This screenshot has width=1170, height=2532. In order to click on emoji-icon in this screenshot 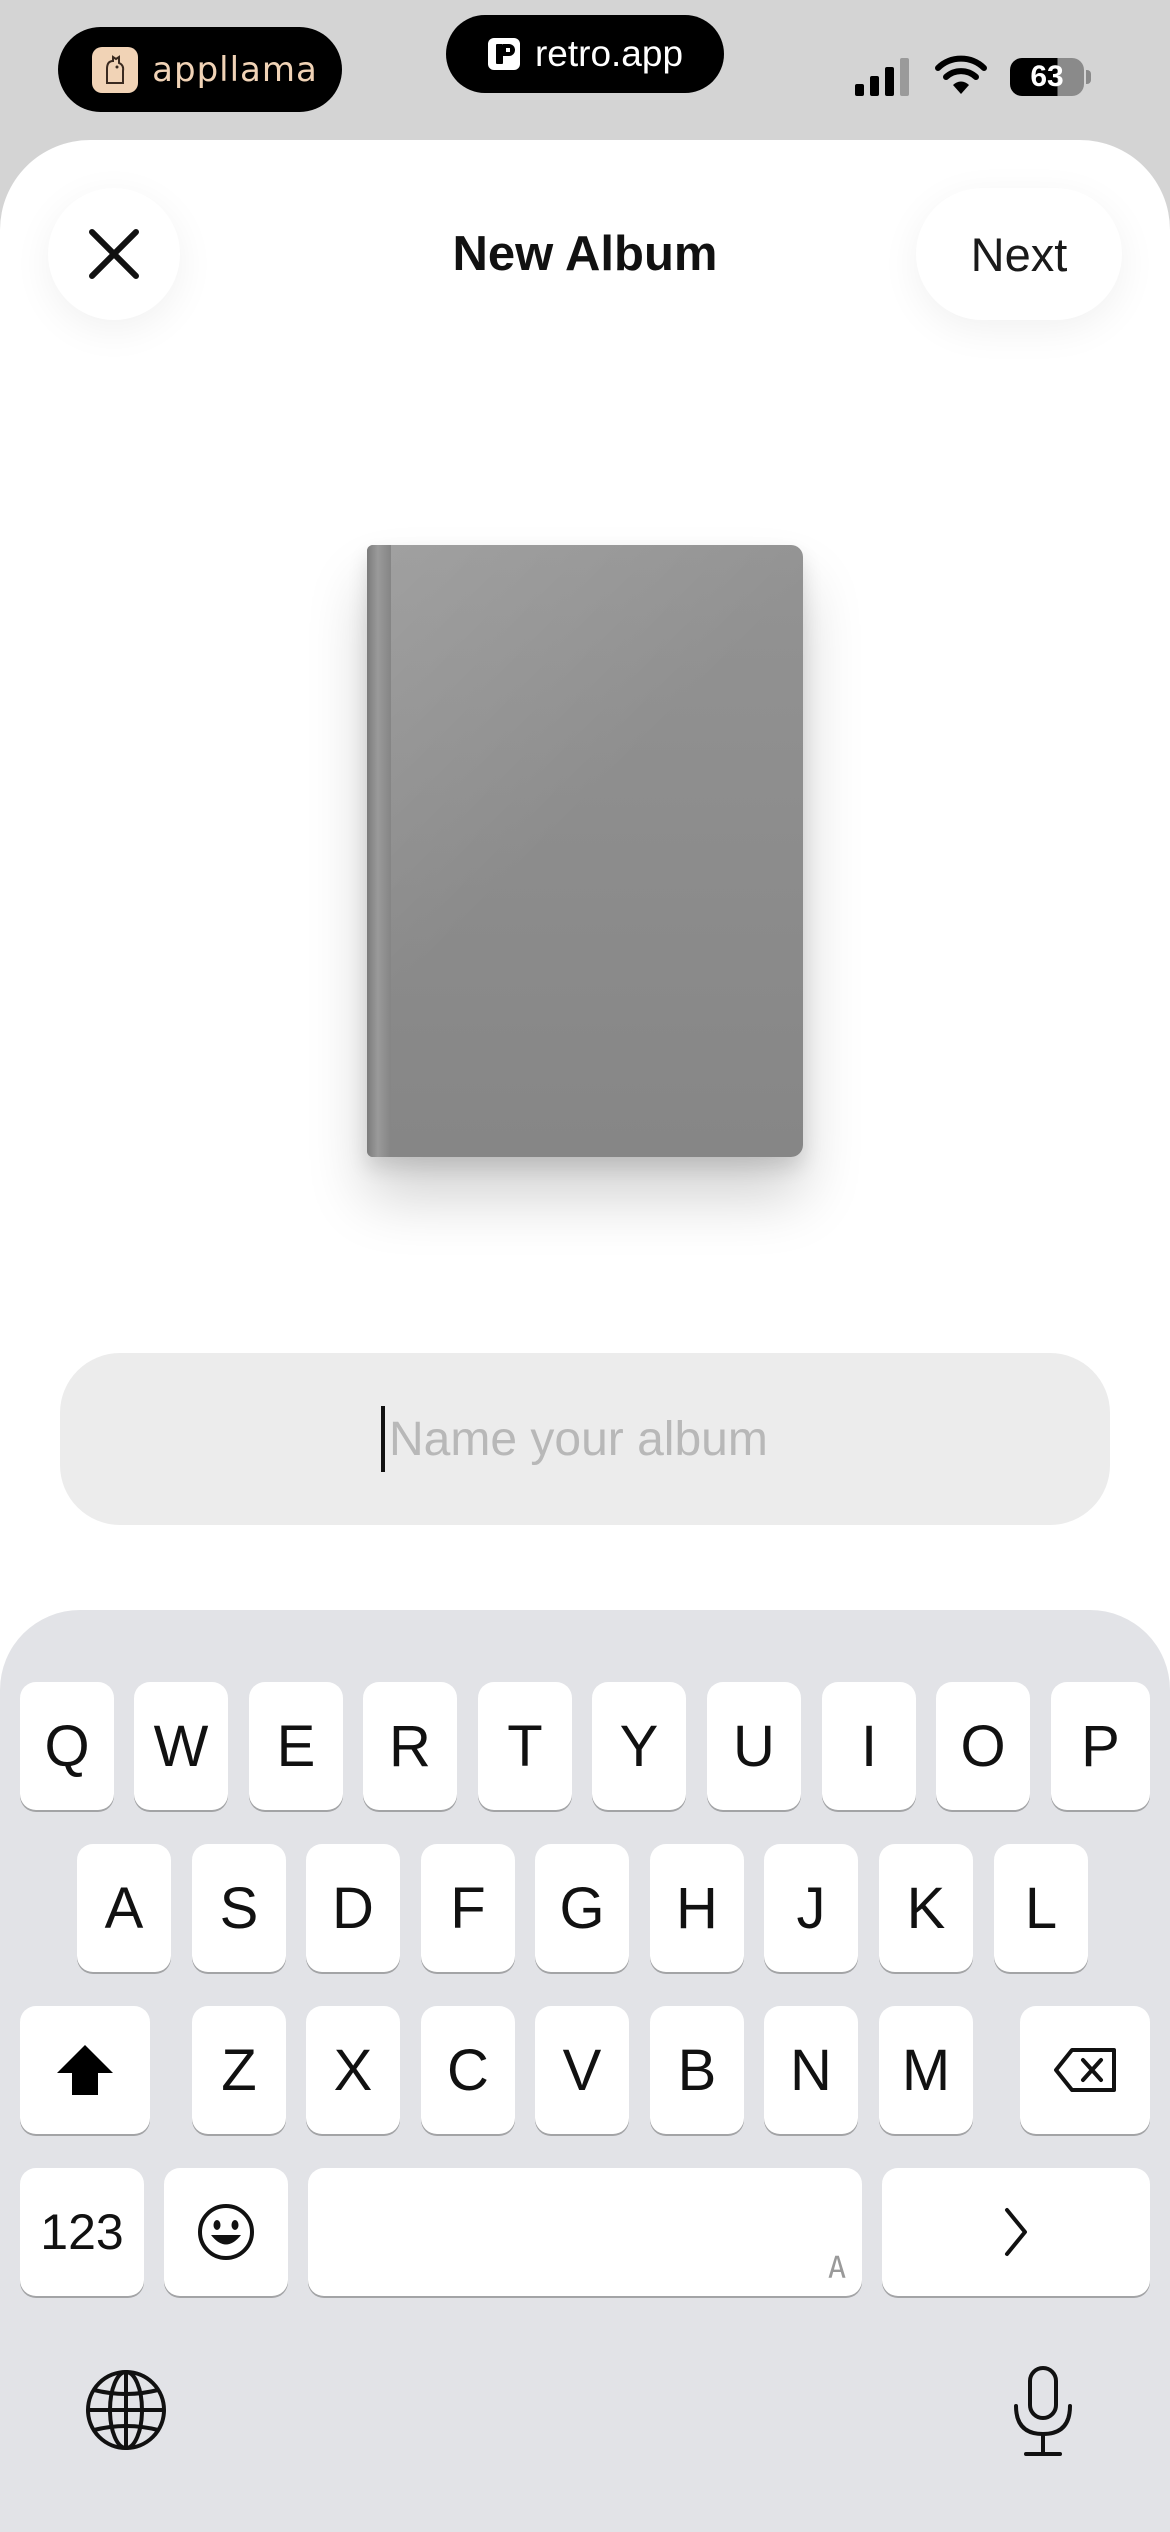, I will do `click(226, 2232)`.